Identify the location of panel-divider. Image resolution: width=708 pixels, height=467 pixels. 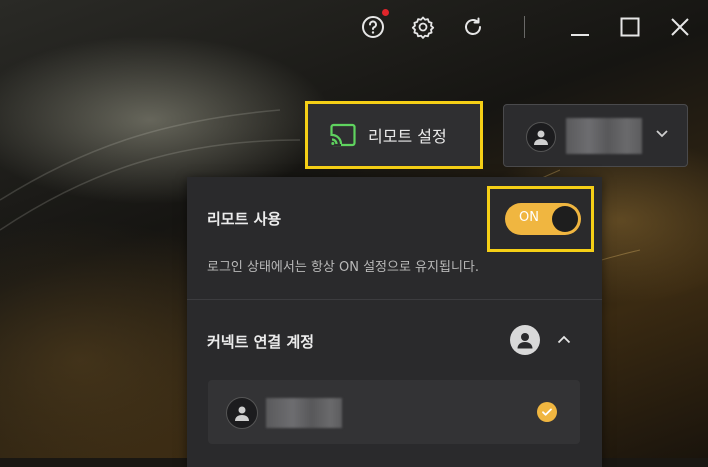
(394, 299).